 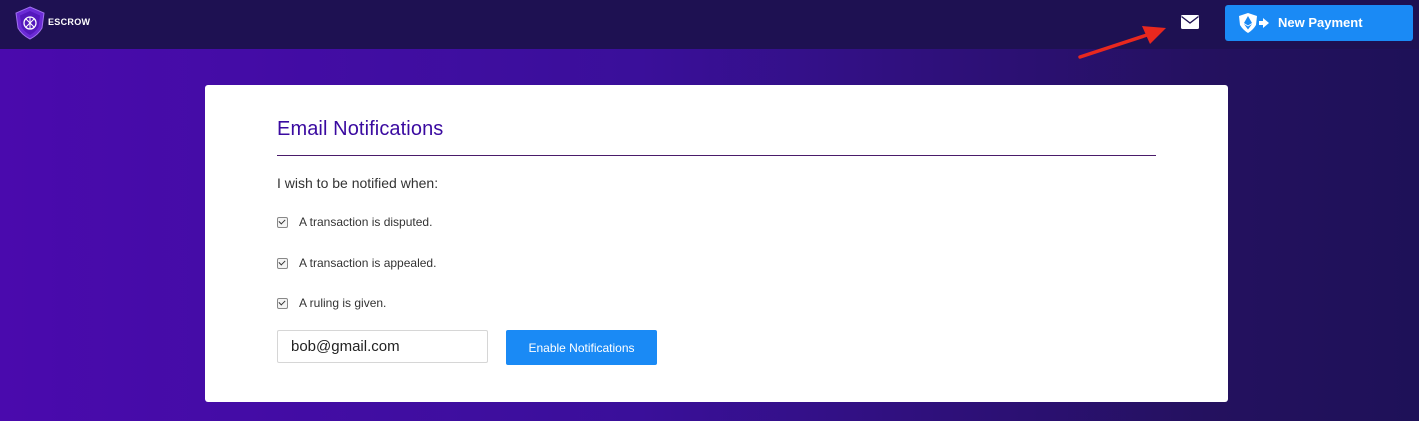 What do you see at coordinates (366, 222) in the screenshot?
I see `option-label: A transaction is disputed.` at bounding box center [366, 222].